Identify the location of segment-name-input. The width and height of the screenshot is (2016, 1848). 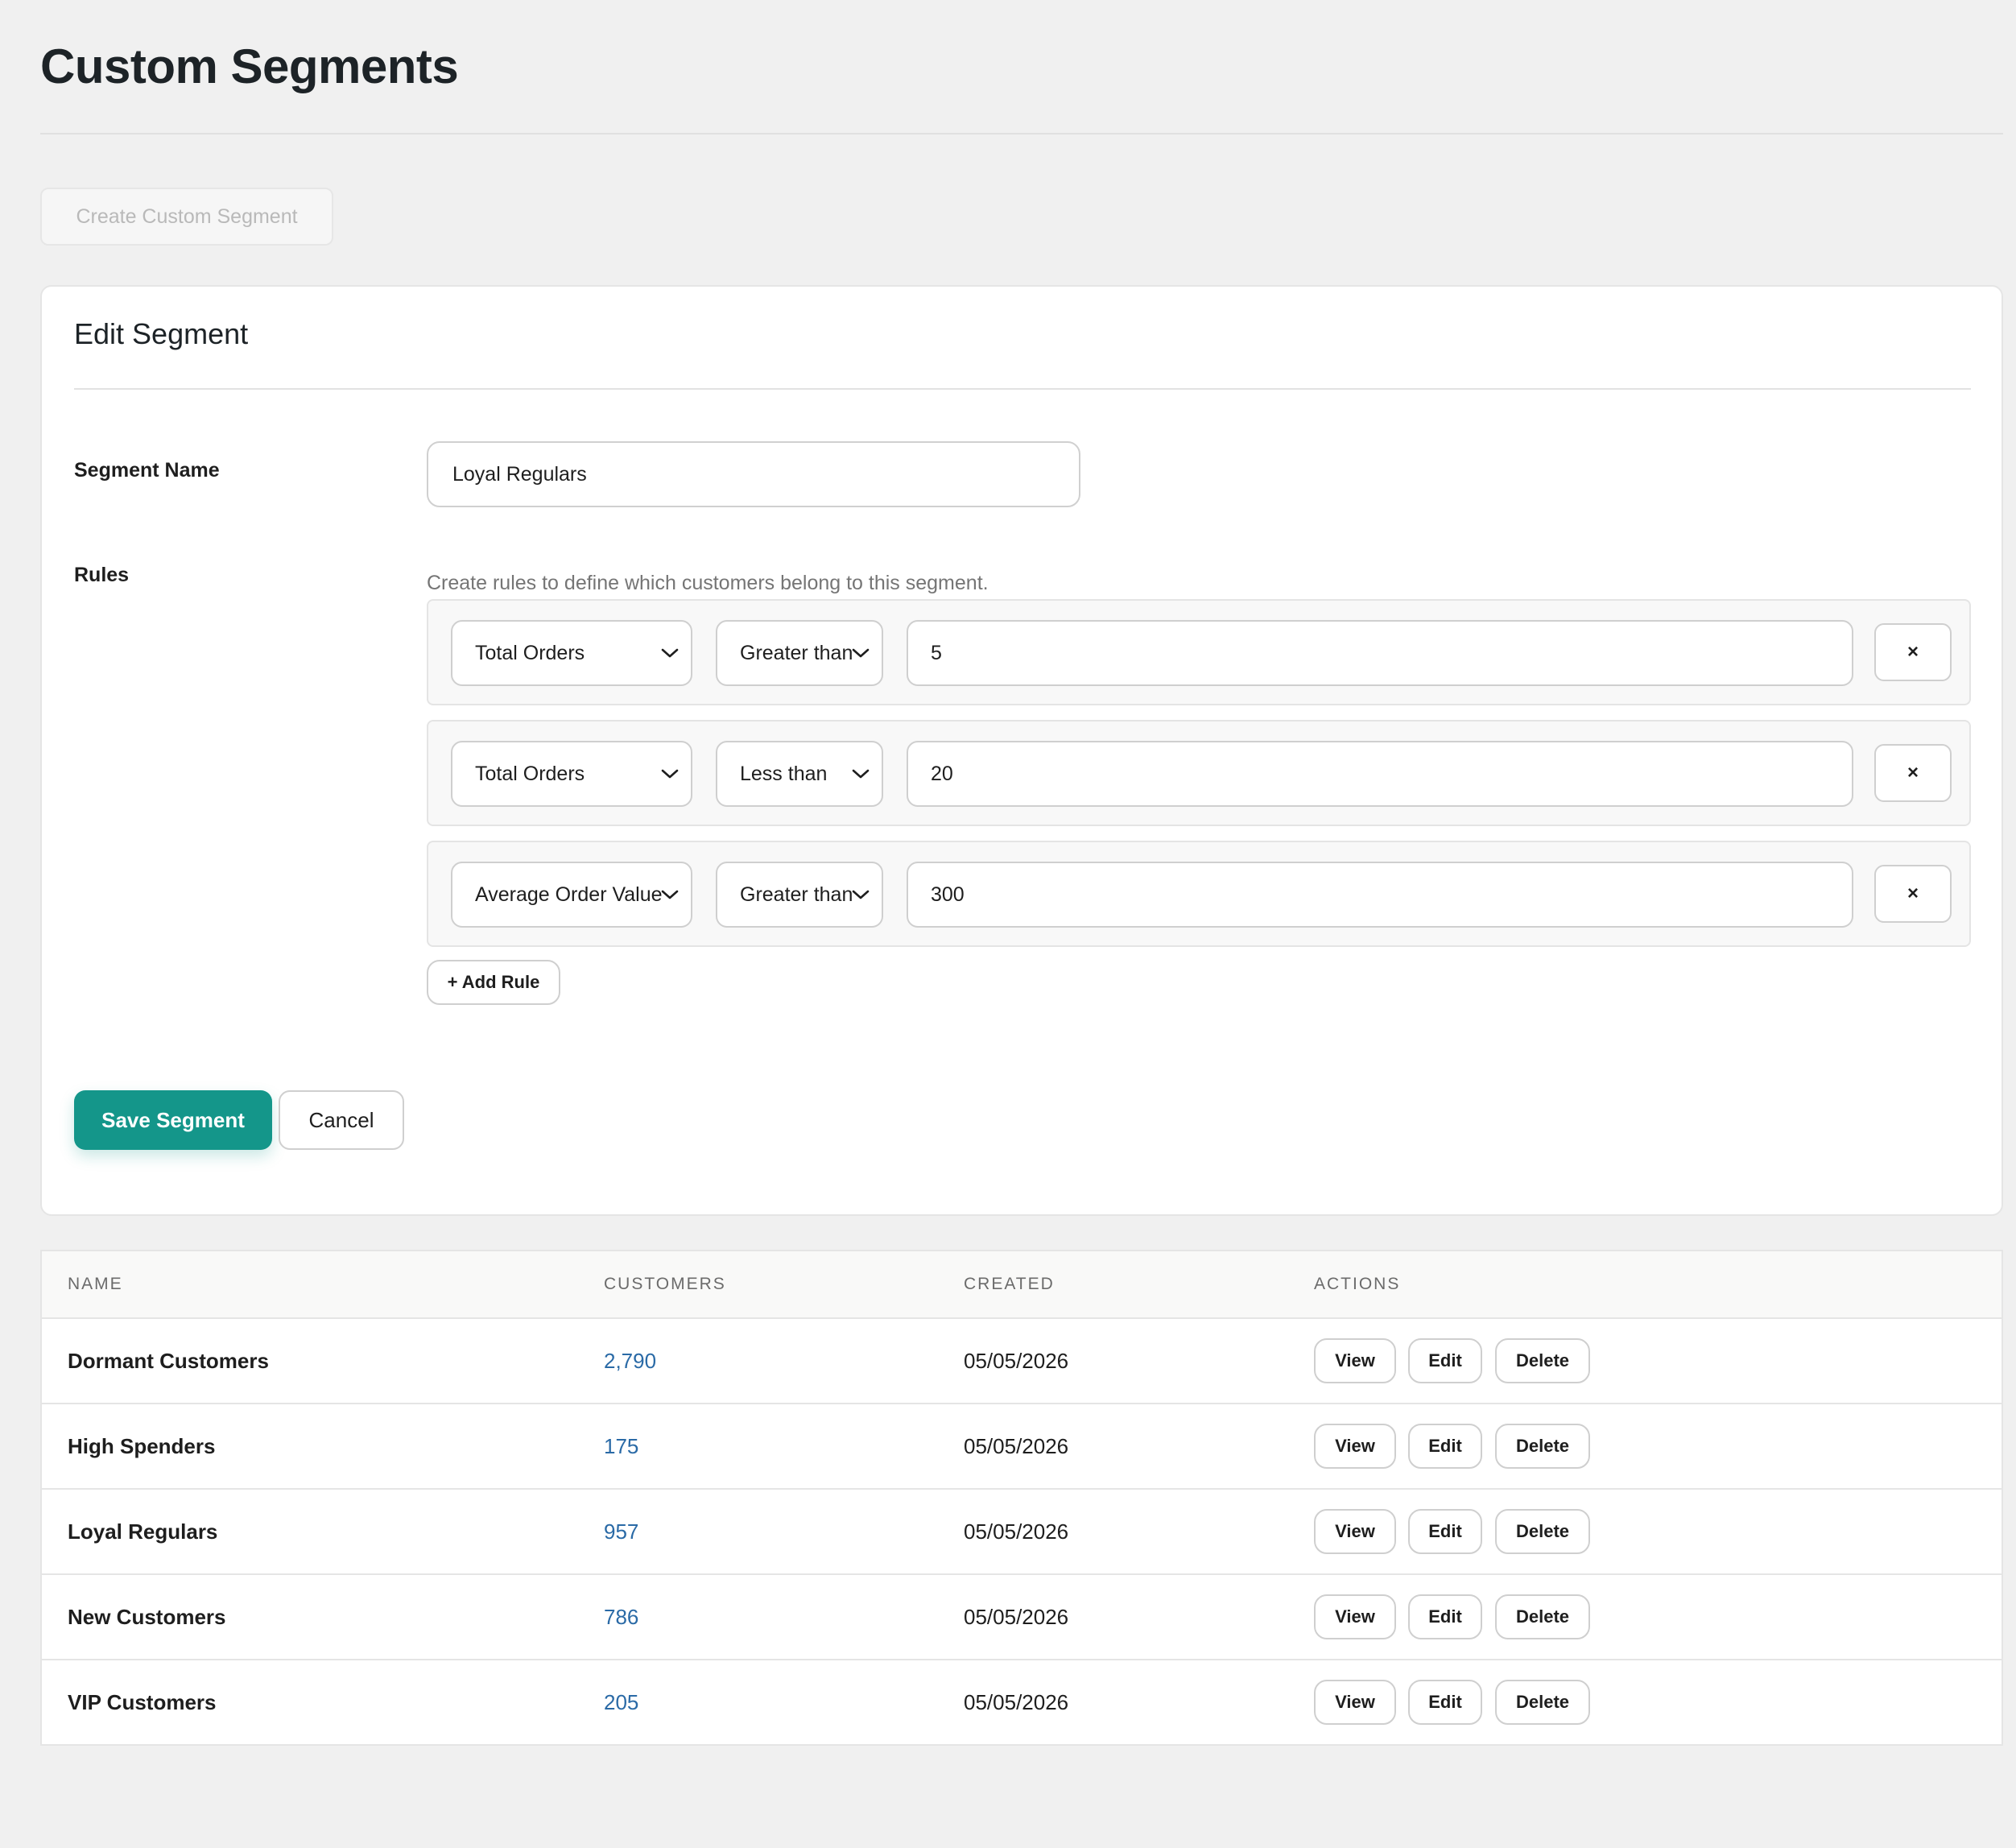
(754, 474).